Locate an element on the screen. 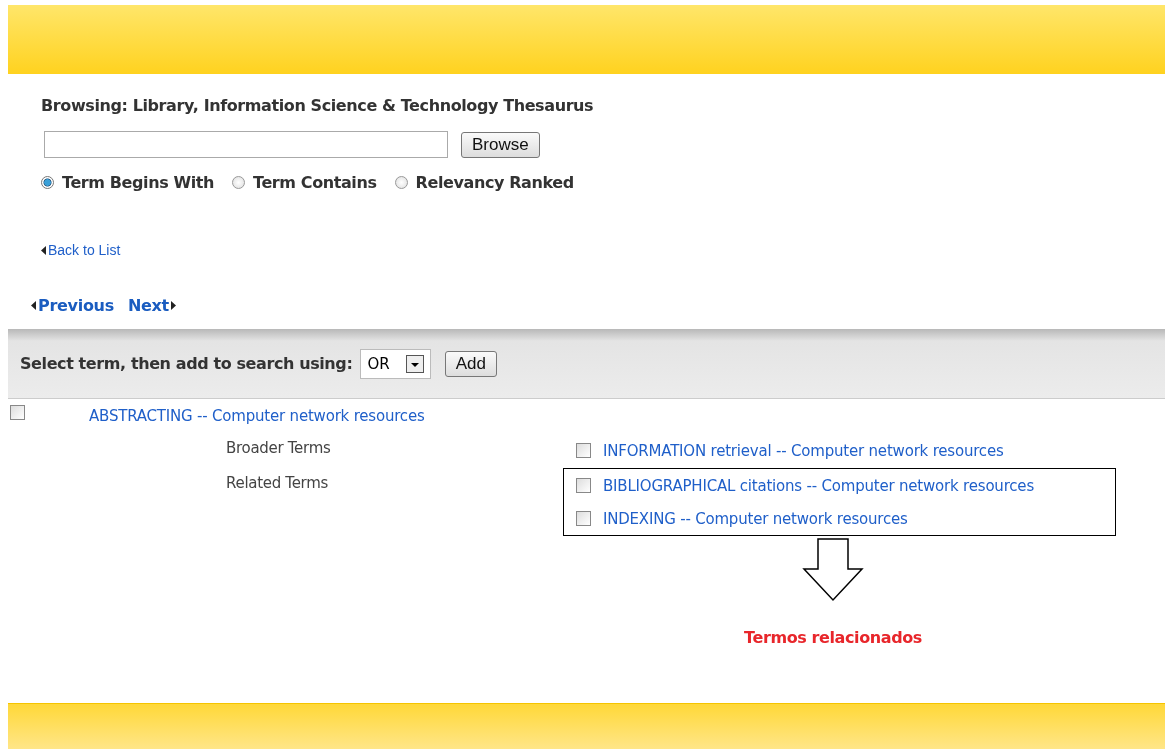 Image resolution: width=1165 pixels, height=749 pixels. down-arrow-icon is located at coordinates (833, 570).